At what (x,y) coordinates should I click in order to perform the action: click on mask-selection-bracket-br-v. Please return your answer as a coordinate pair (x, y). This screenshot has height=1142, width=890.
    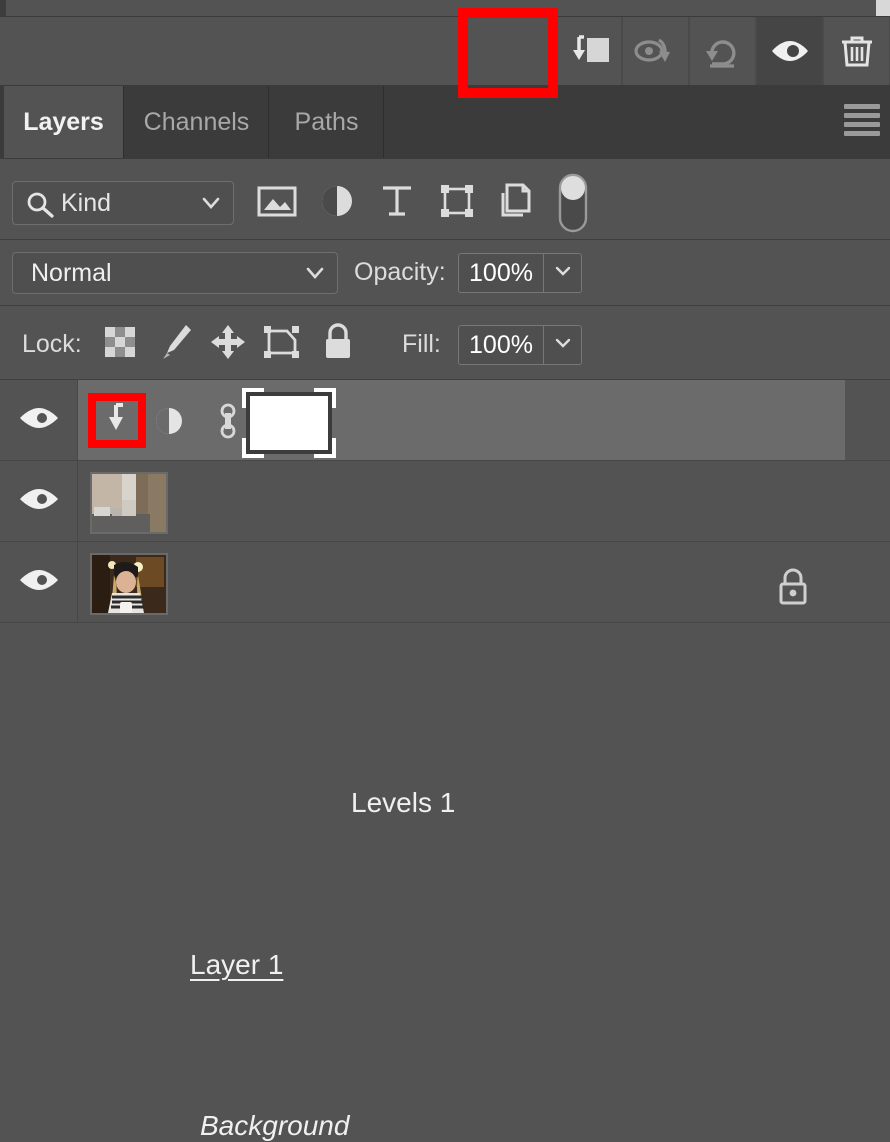
    Looking at the image, I should click on (334, 448).